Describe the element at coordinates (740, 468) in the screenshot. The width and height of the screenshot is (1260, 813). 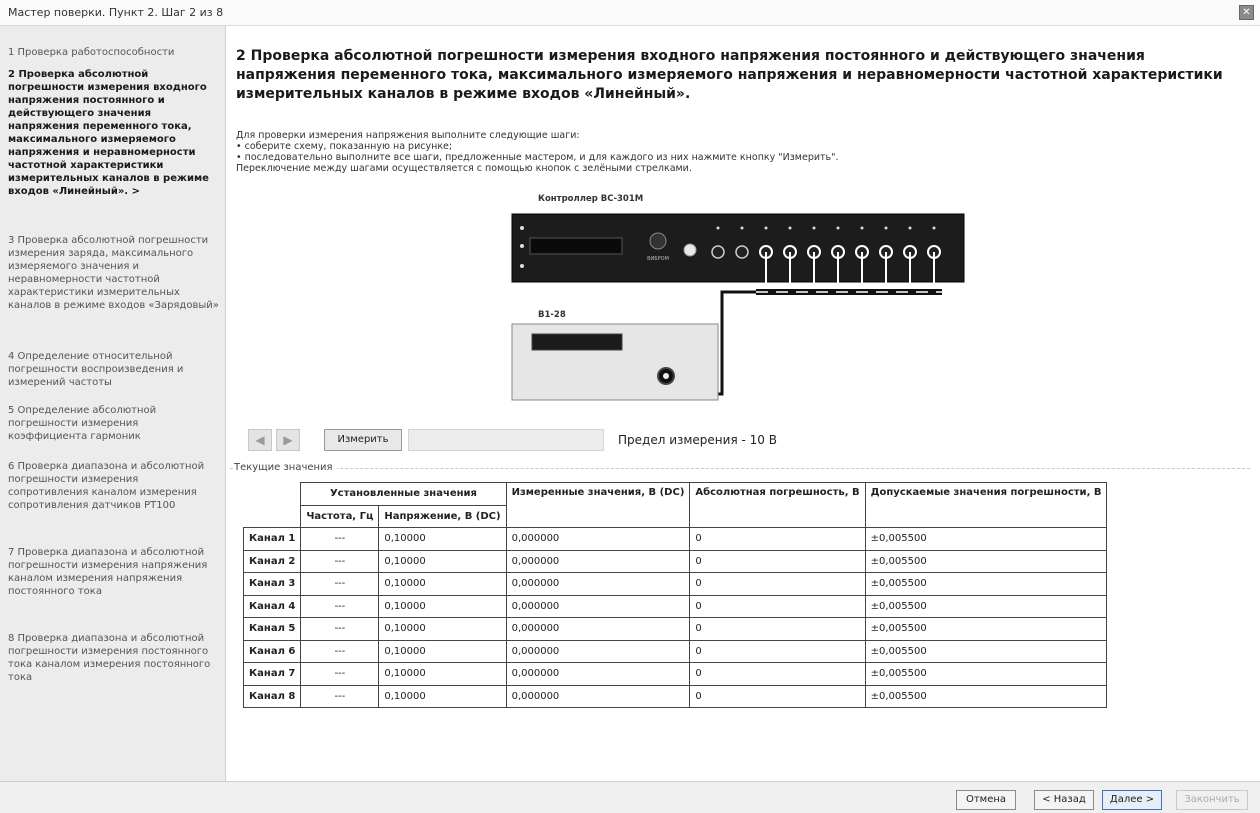
I see `group-divider` at that location.